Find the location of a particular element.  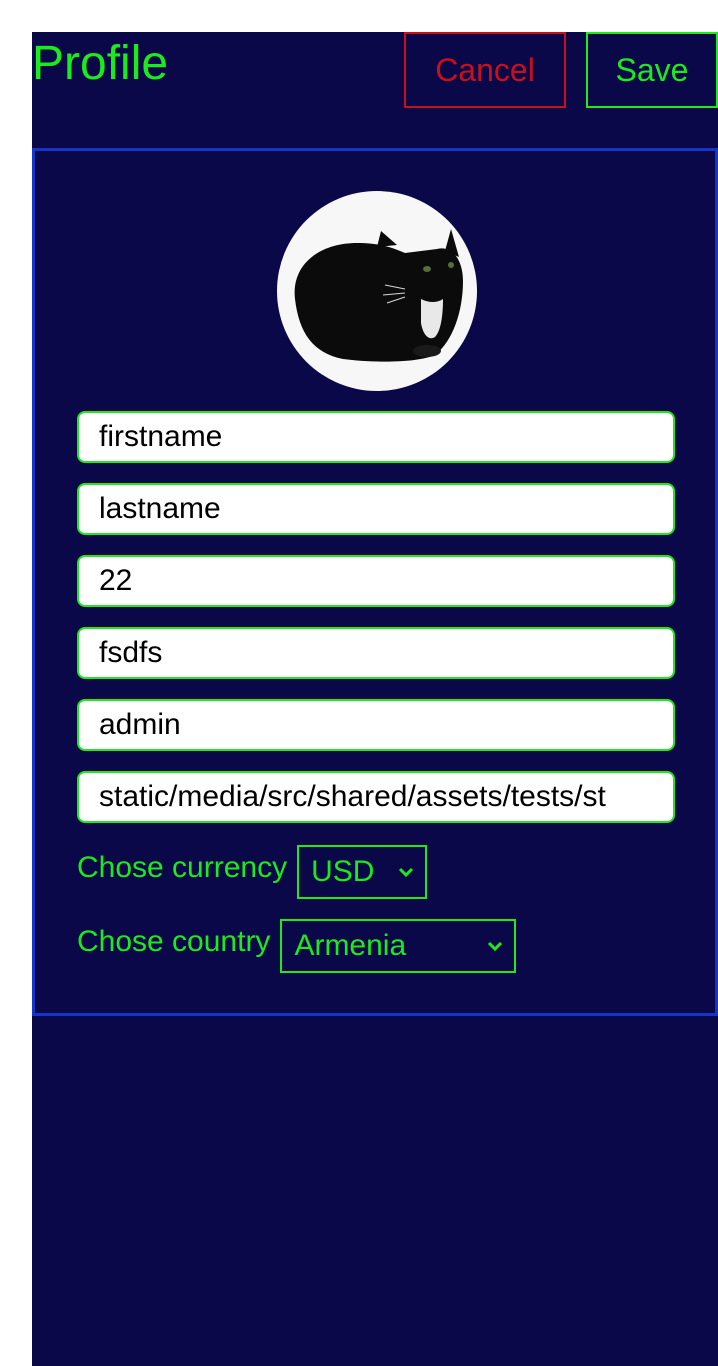

age-input is located at coordinates (376, 581).